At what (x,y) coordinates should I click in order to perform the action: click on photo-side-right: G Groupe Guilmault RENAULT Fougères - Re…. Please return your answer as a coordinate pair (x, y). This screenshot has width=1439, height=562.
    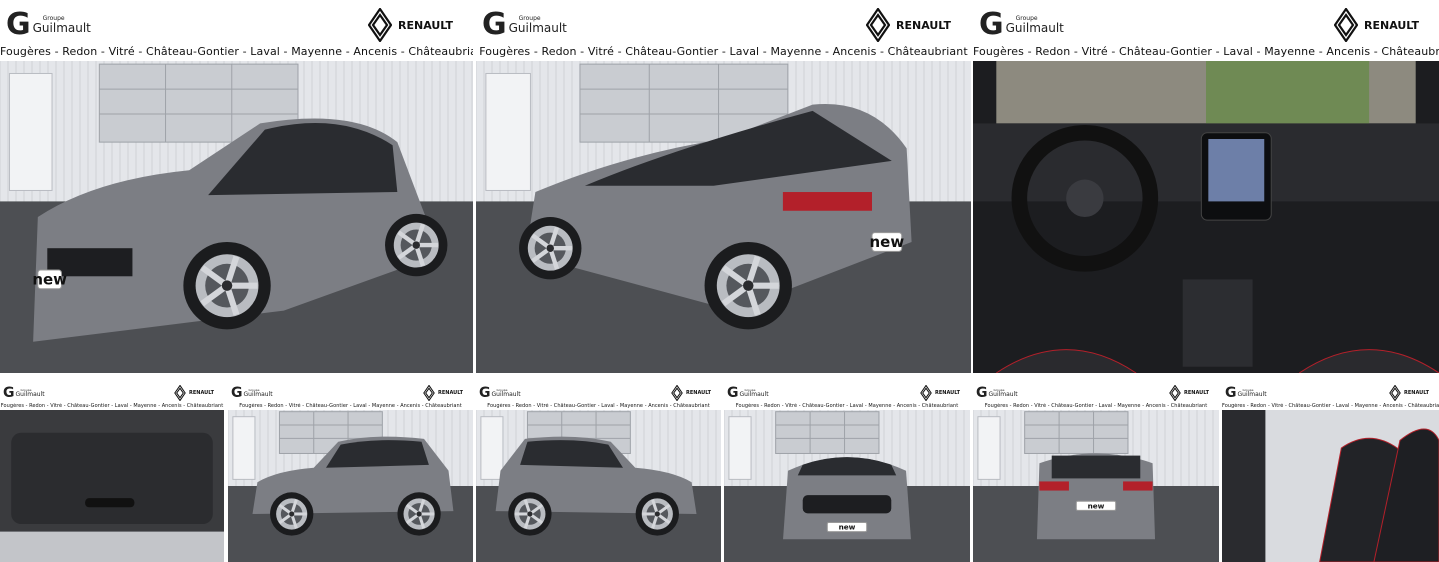
    Looking at the image, I should click on (598, 471).